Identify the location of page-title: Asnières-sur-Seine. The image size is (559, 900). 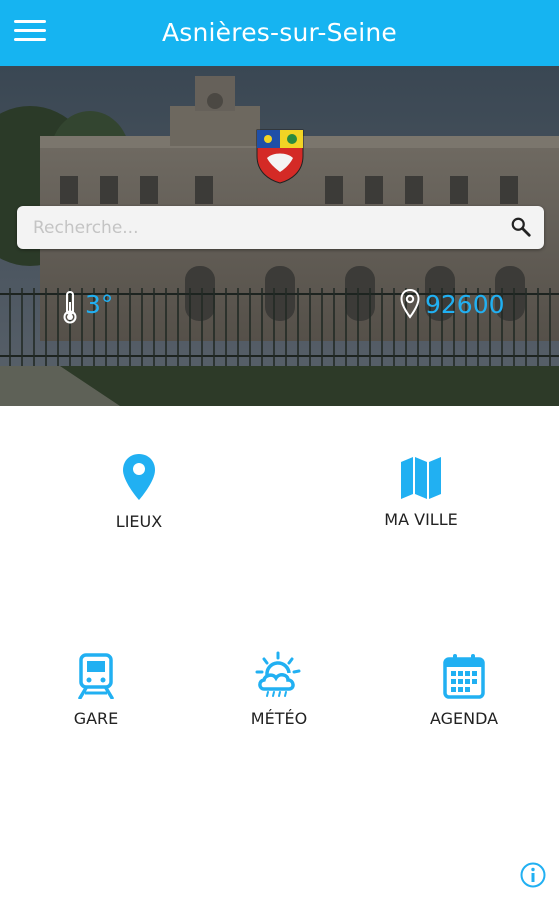
(279, 32).